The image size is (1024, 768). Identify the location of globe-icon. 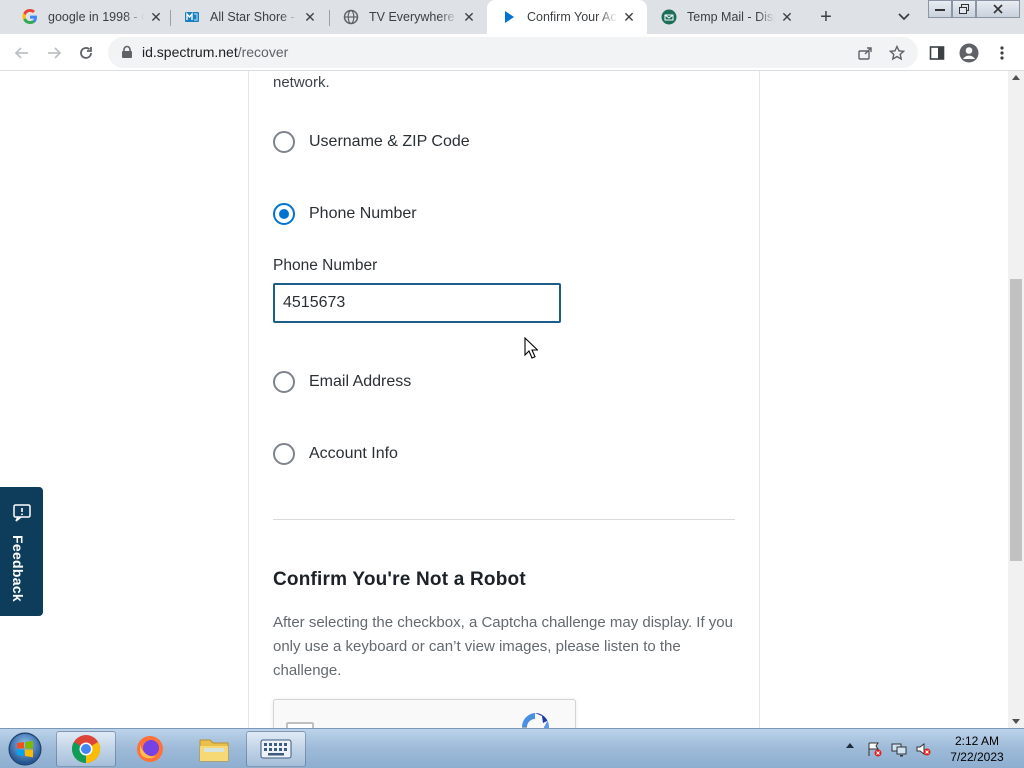
(351, 17).